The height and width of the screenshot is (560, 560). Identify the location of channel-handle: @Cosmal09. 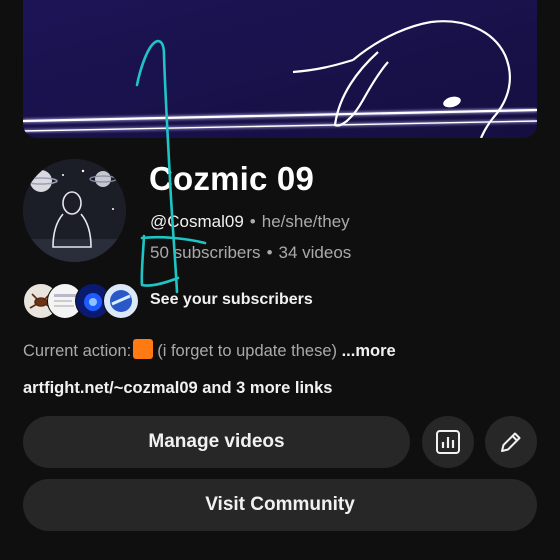
(197, 221).